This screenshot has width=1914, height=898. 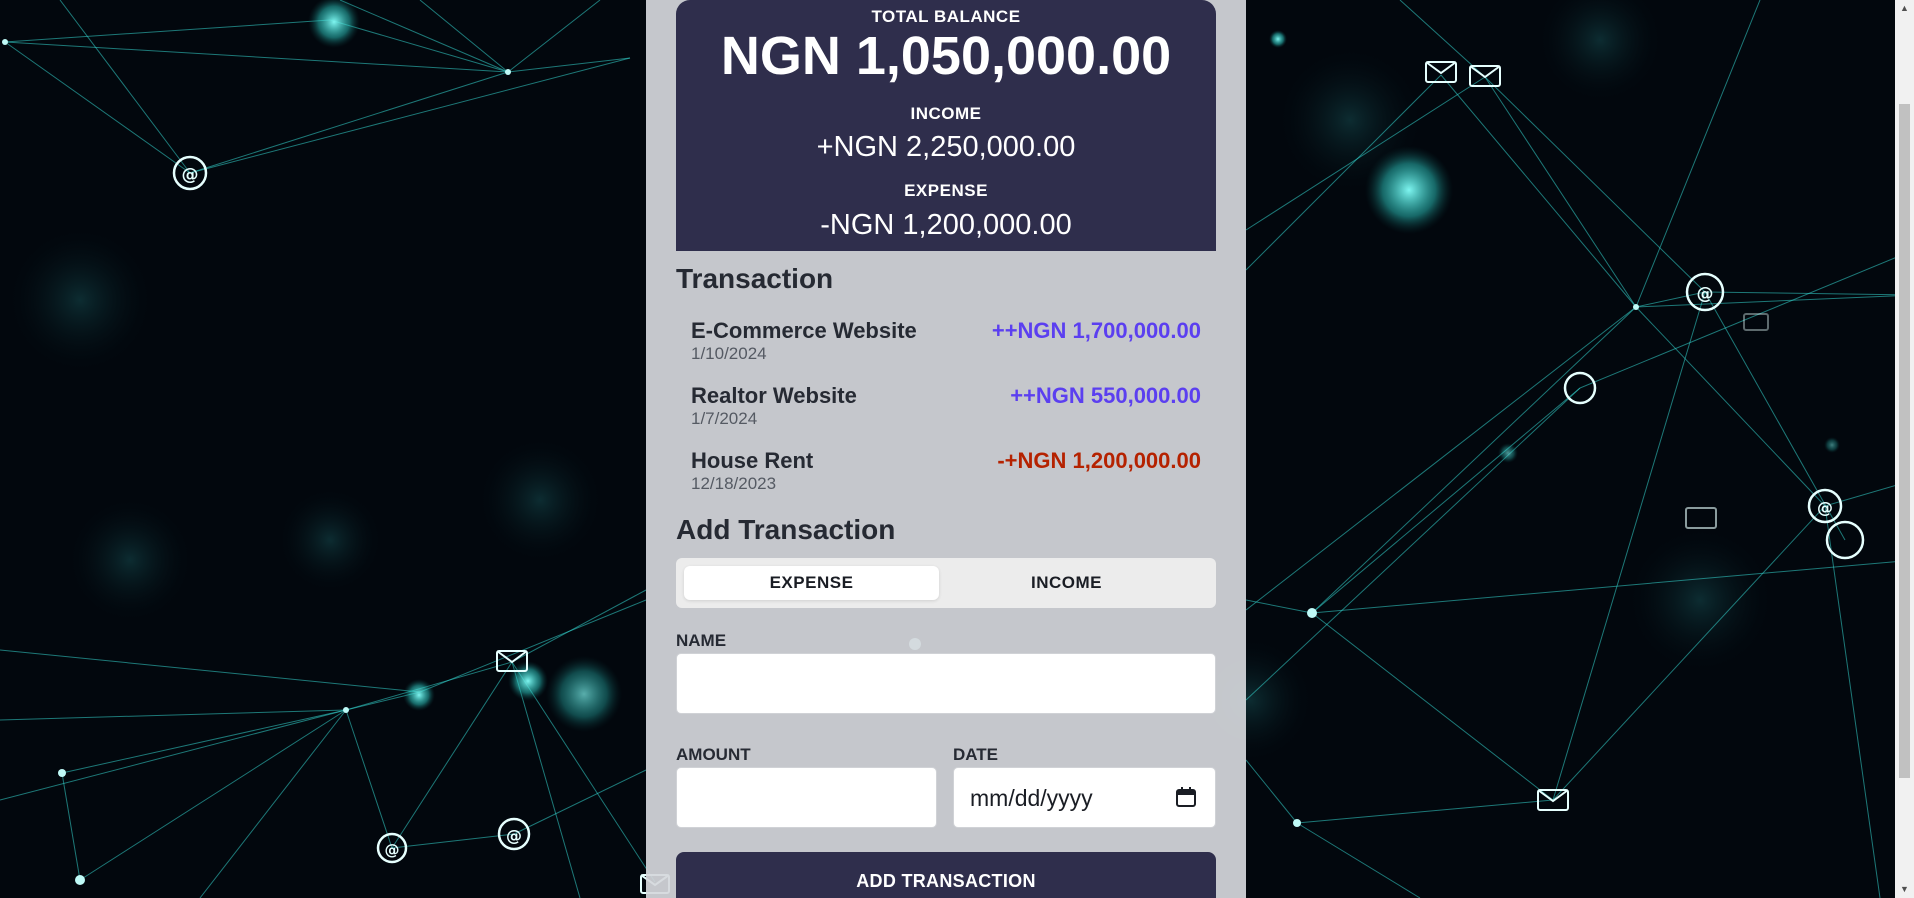 What do you see at coordinates (1904, 8) in the screenshot?
I see `scroll-up-arrow-icon: ▲` at bounding box center [1904, 8].